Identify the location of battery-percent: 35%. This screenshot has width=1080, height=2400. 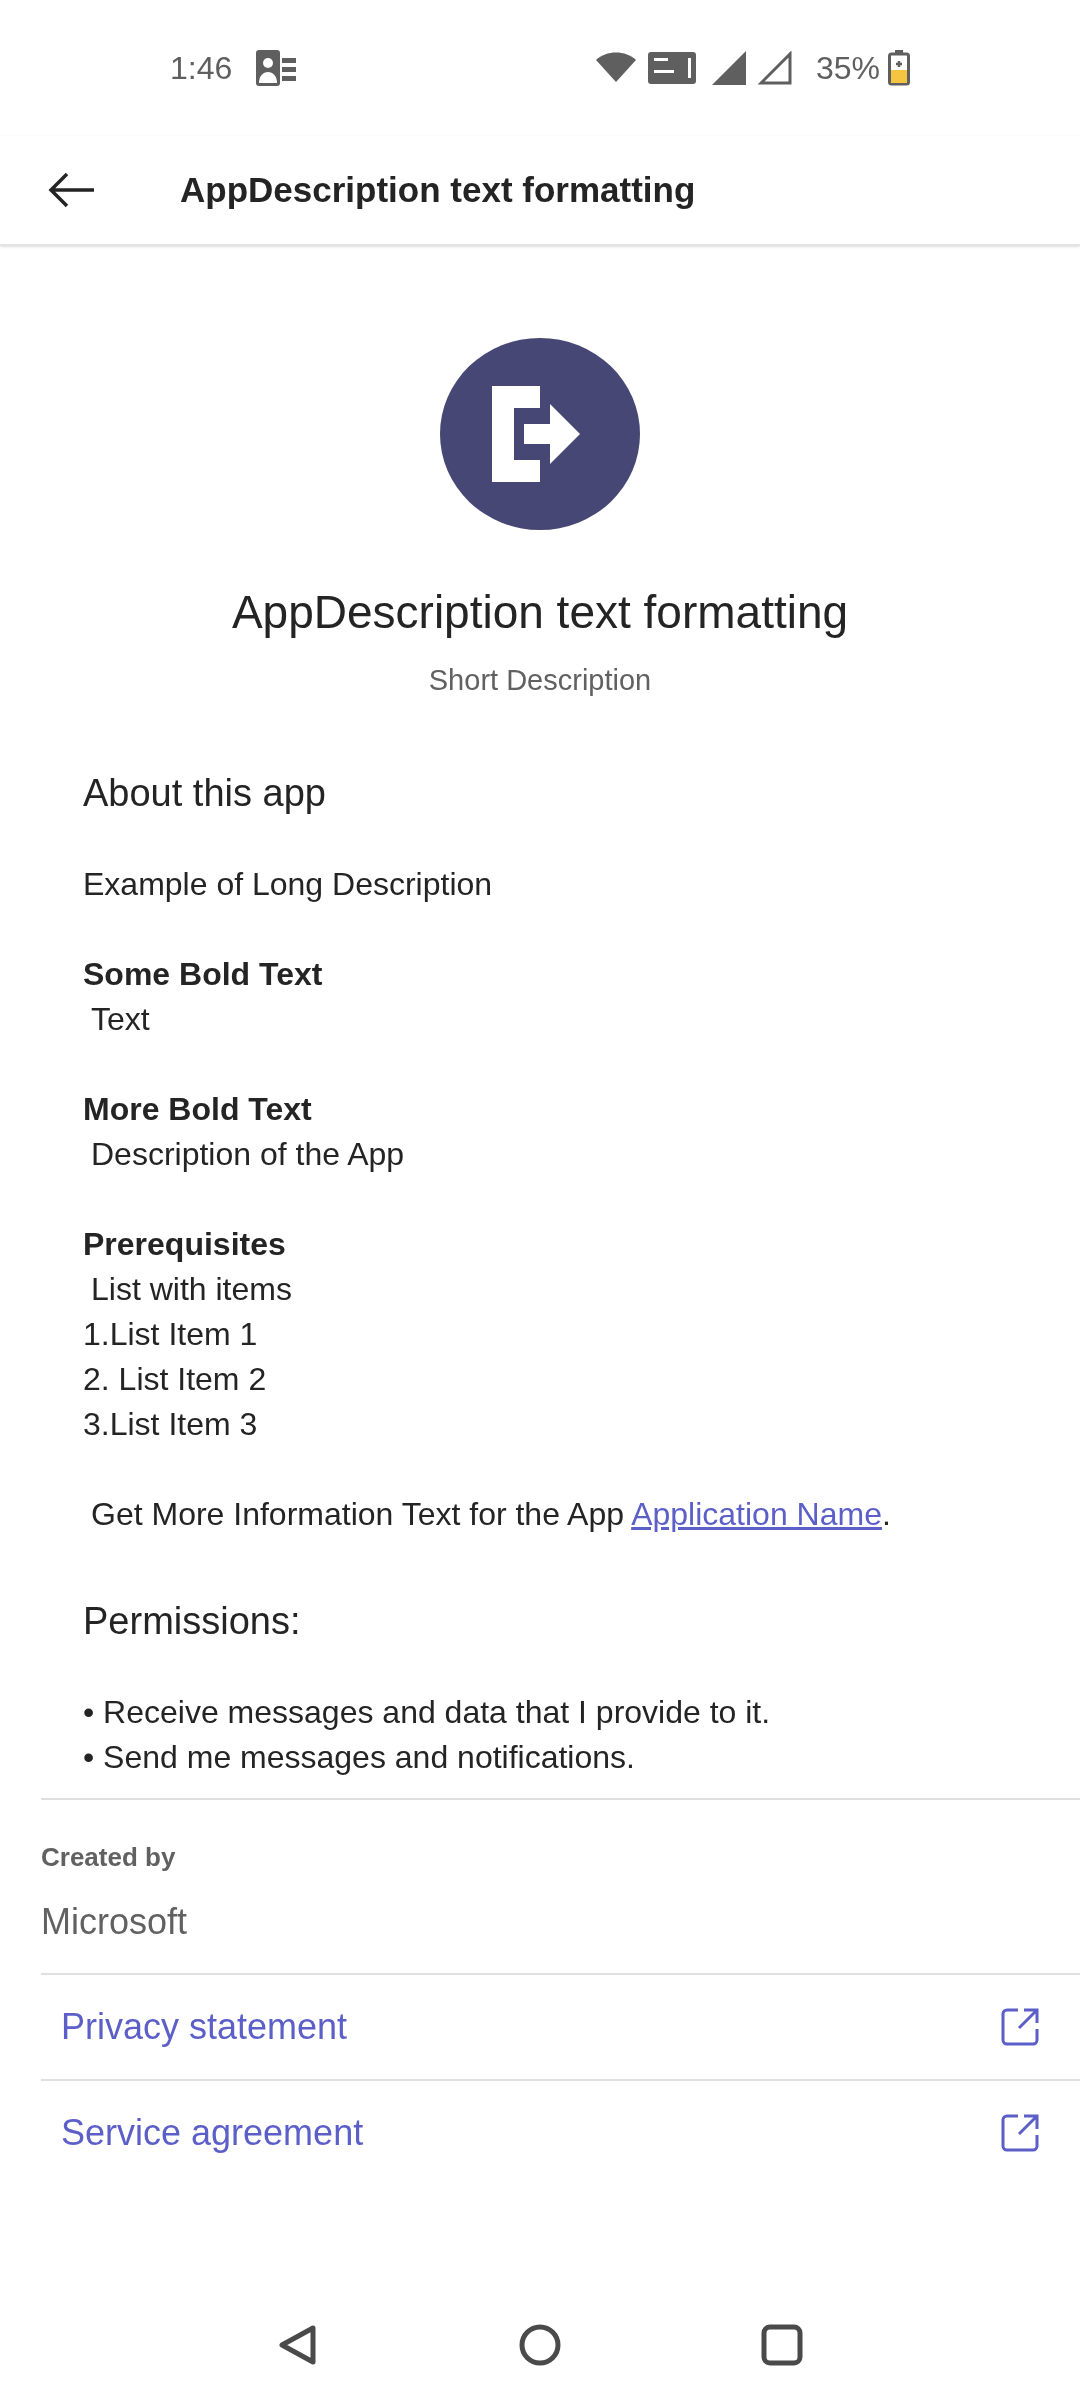
(847, 68).